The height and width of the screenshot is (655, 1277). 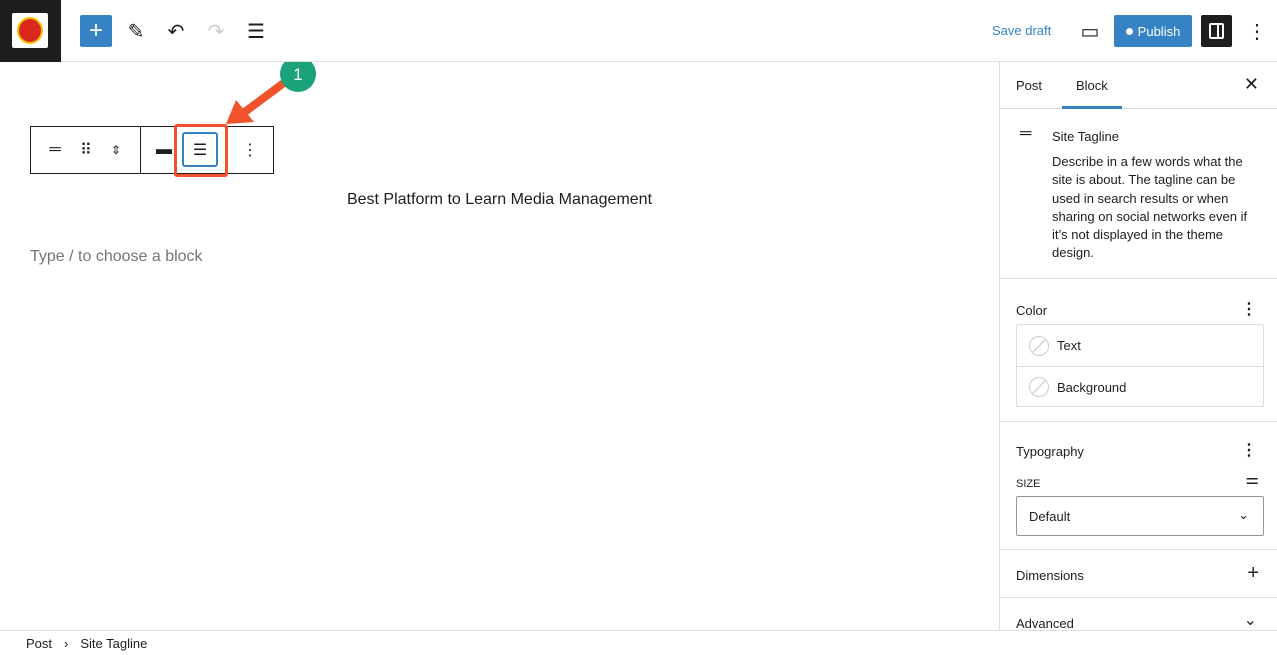 What do you see at coordinates (1021, 30) in the screenshot?
I see `save-draft-button: Save draft` at bounding box center [1021, 30].